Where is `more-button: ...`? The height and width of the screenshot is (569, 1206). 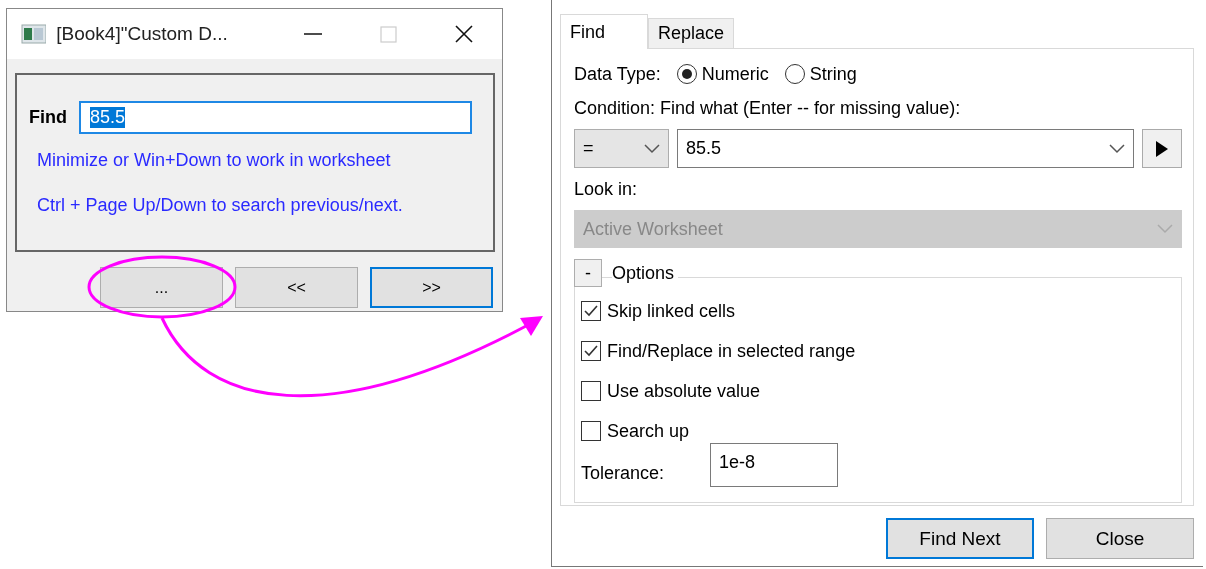
more-button: ... is located at coordinates (161, 287).